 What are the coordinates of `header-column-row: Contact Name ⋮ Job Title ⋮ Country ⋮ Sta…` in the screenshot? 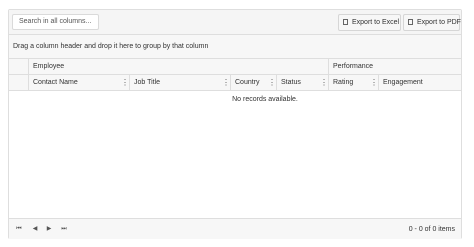 It's located at (235, 83).